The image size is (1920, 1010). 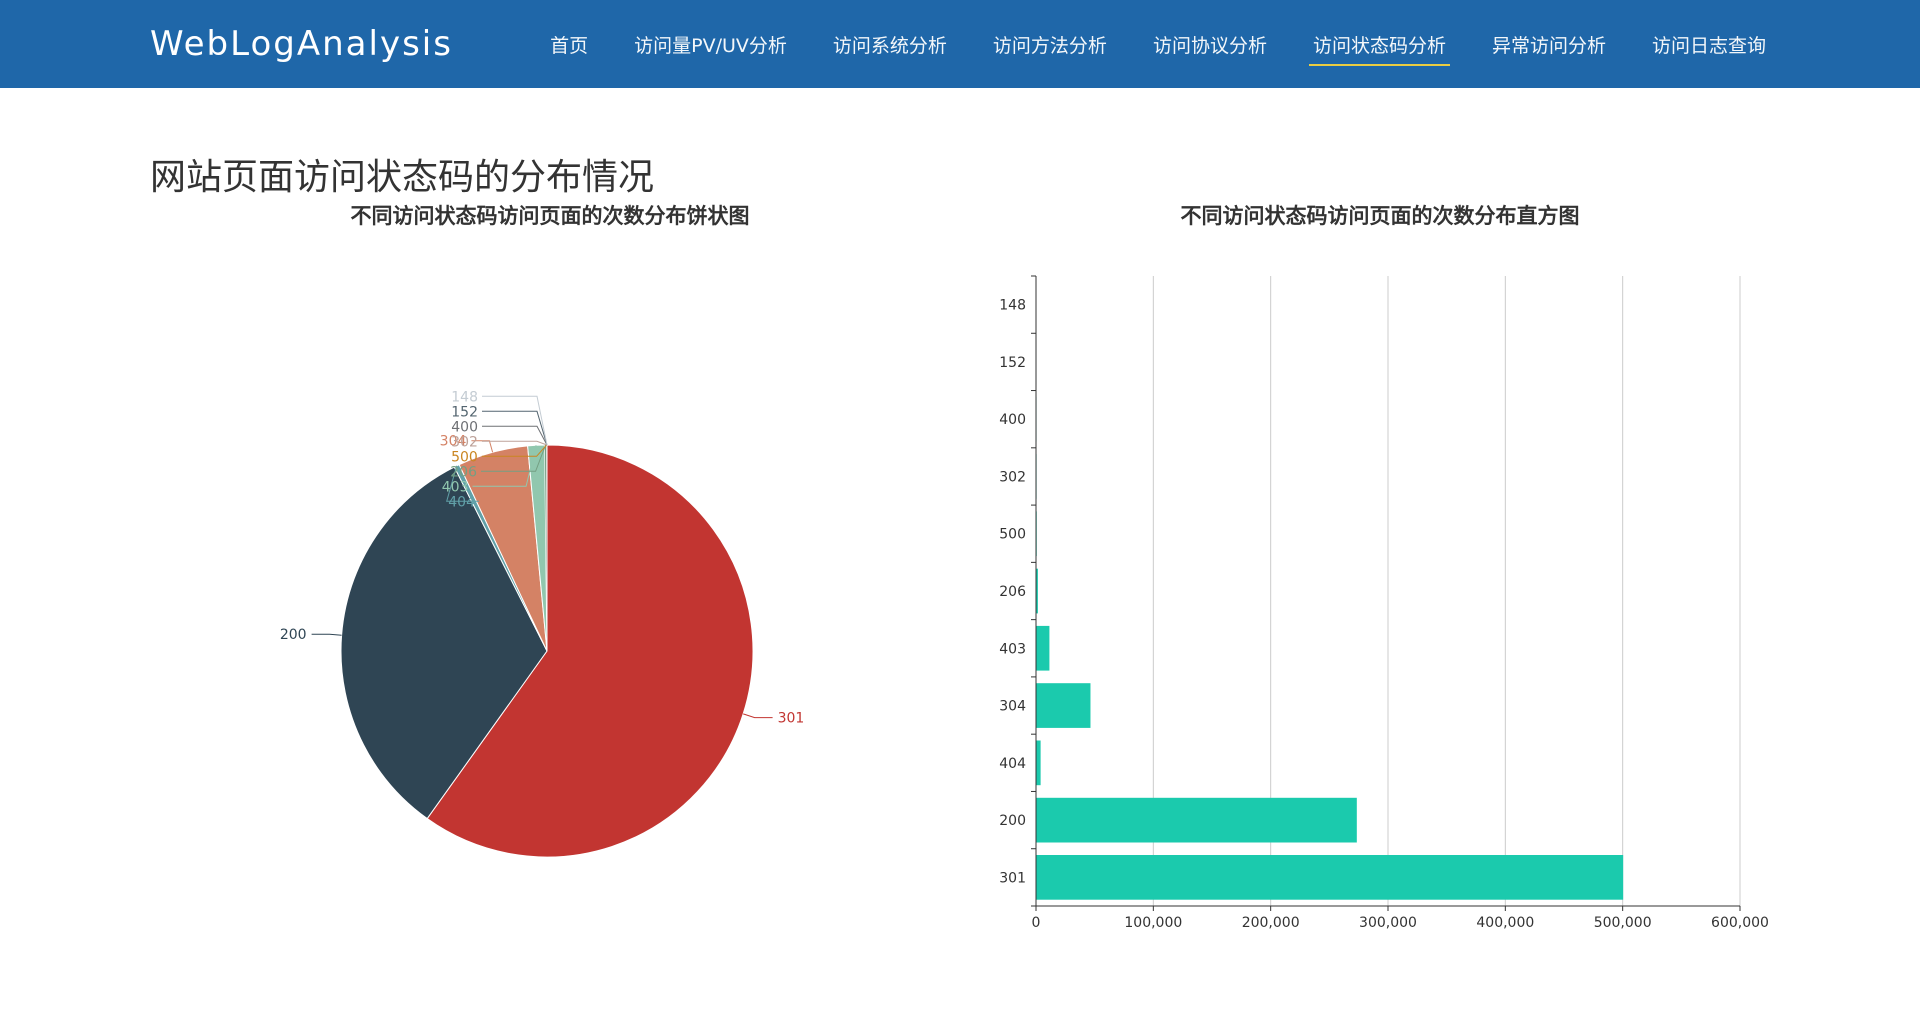 I want to click on pie-label-500: 500, so click(x=464, y=457).